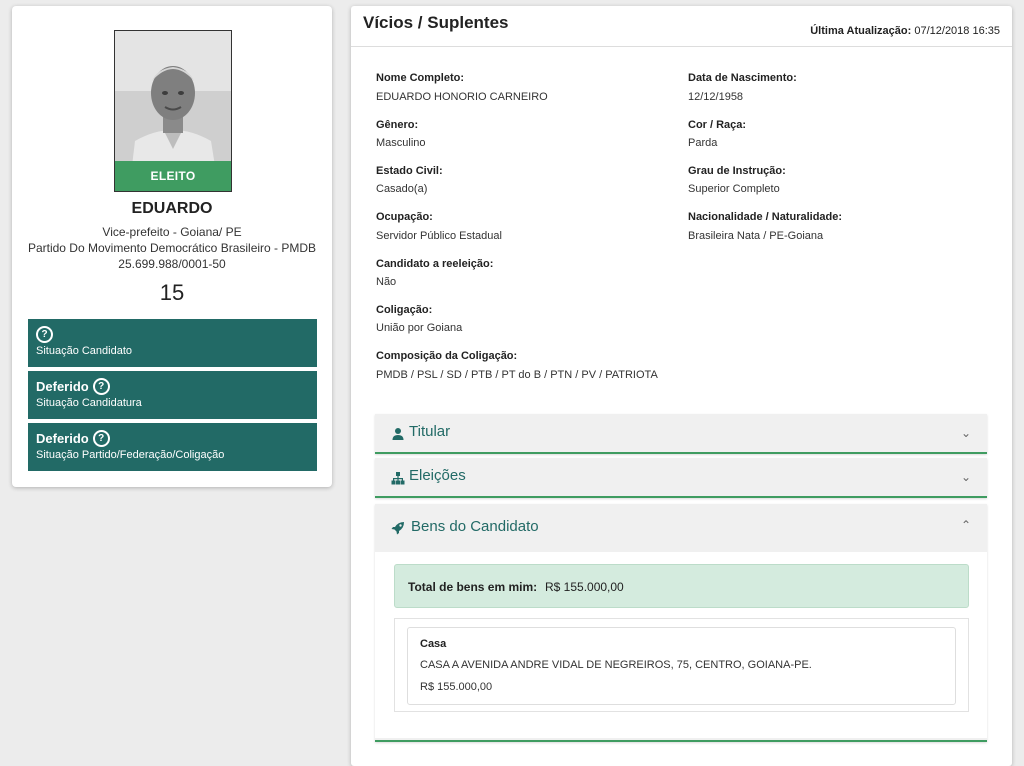 The height and width of the screenshot is (766, 1024). Describe the element at coordinates (861, 31) in the screenshot. I see `last-update-label: Última Atualização:` at that location.